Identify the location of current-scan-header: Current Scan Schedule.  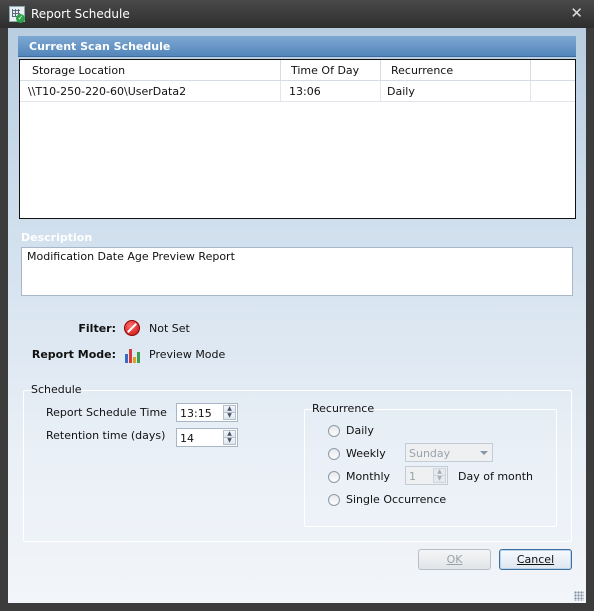
(297, 46).